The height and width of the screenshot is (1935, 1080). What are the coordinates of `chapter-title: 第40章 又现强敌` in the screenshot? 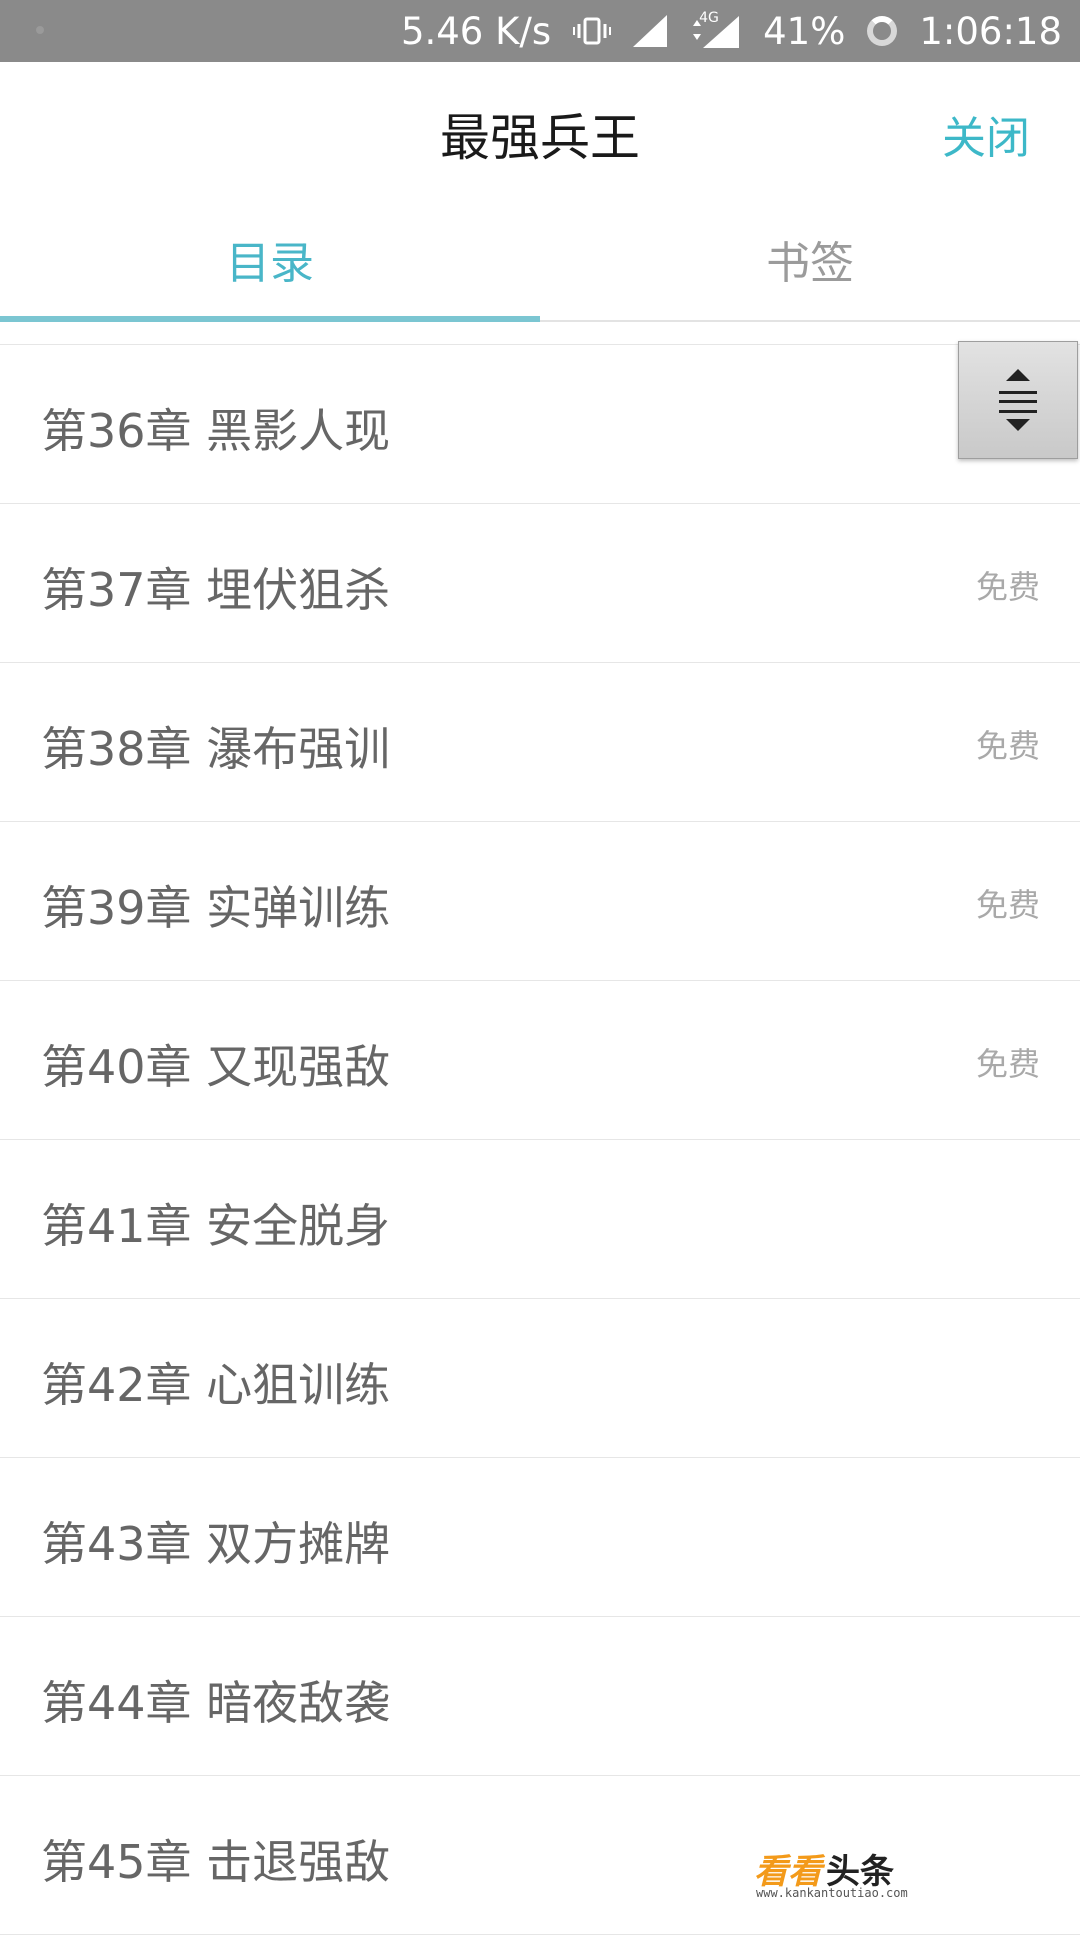 It's located at (216, 1067).